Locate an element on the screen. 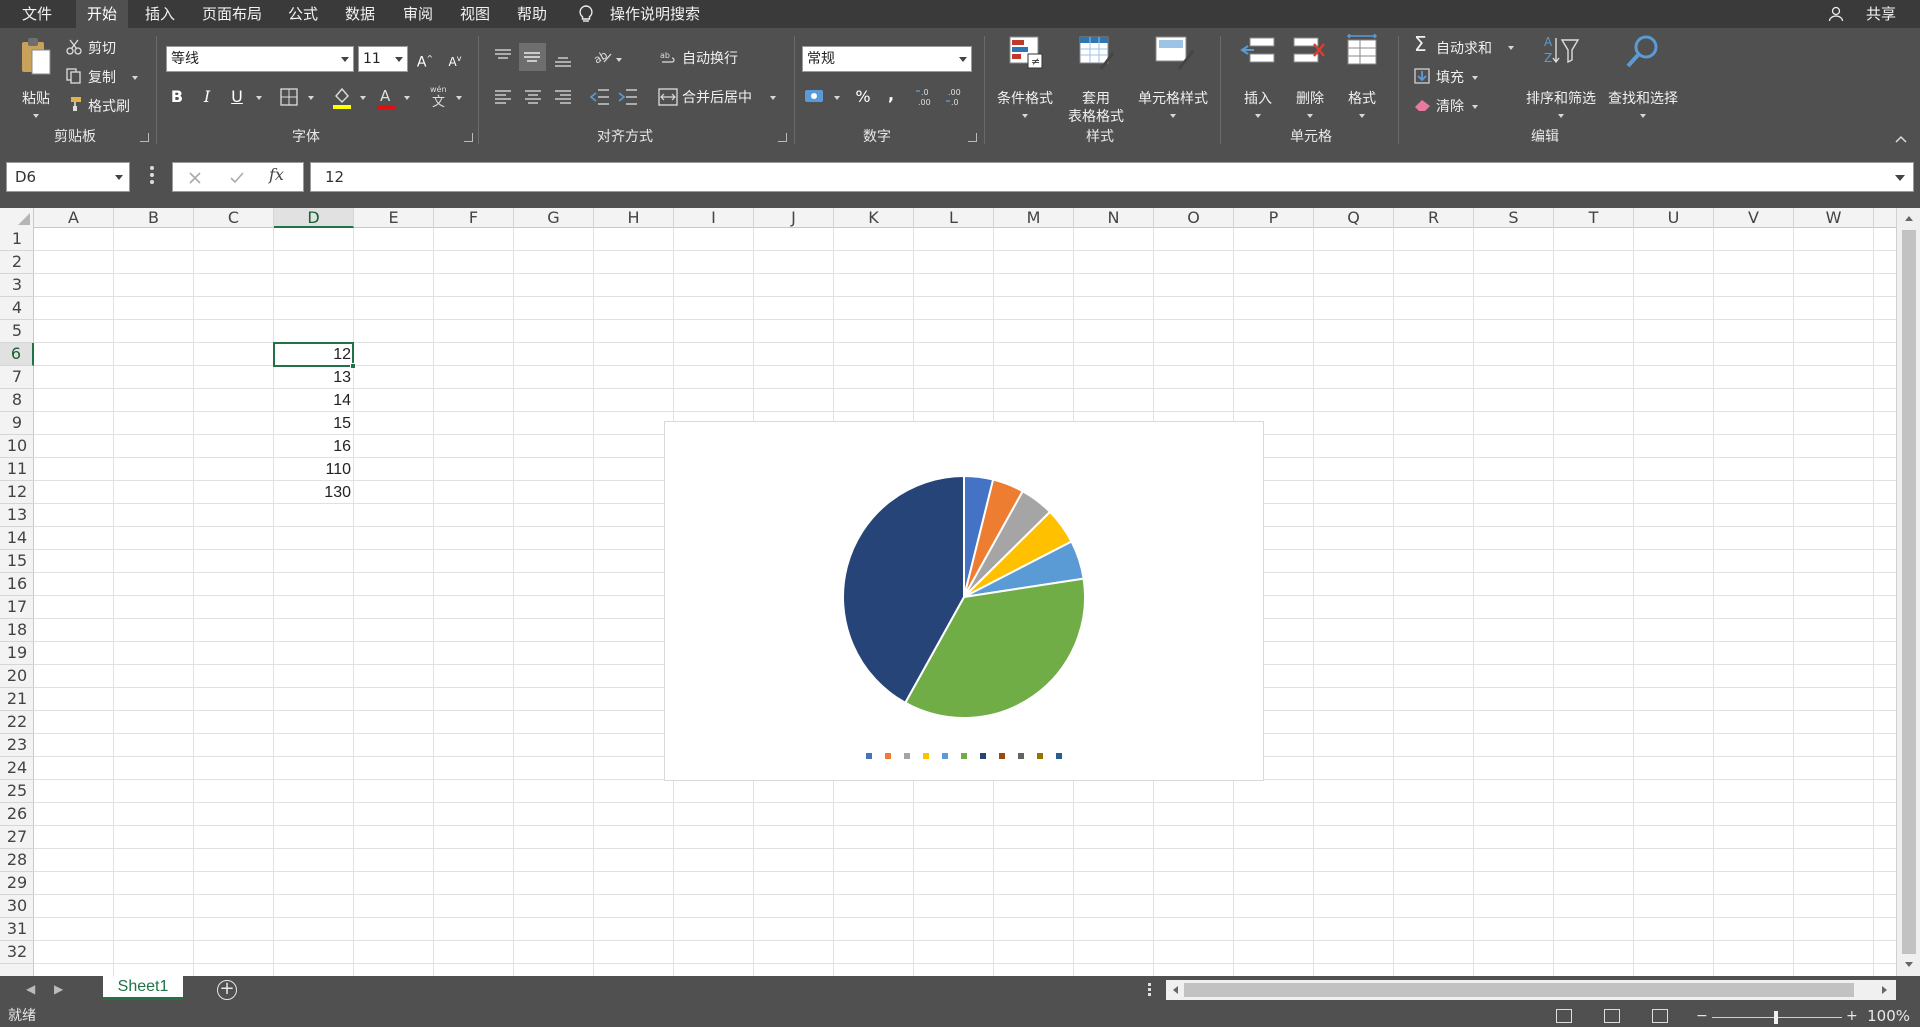 This screenshot has width=1920, height=1027. cell-styles-button: 单元格样式 is located at coordinates (1173, 79).